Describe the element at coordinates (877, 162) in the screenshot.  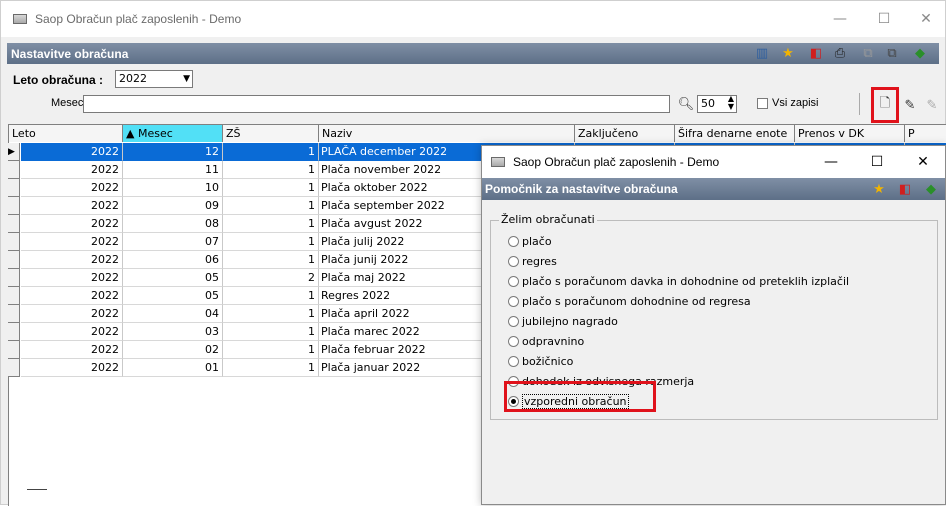
I see `dialog-maximize-button: ☐` at that location.